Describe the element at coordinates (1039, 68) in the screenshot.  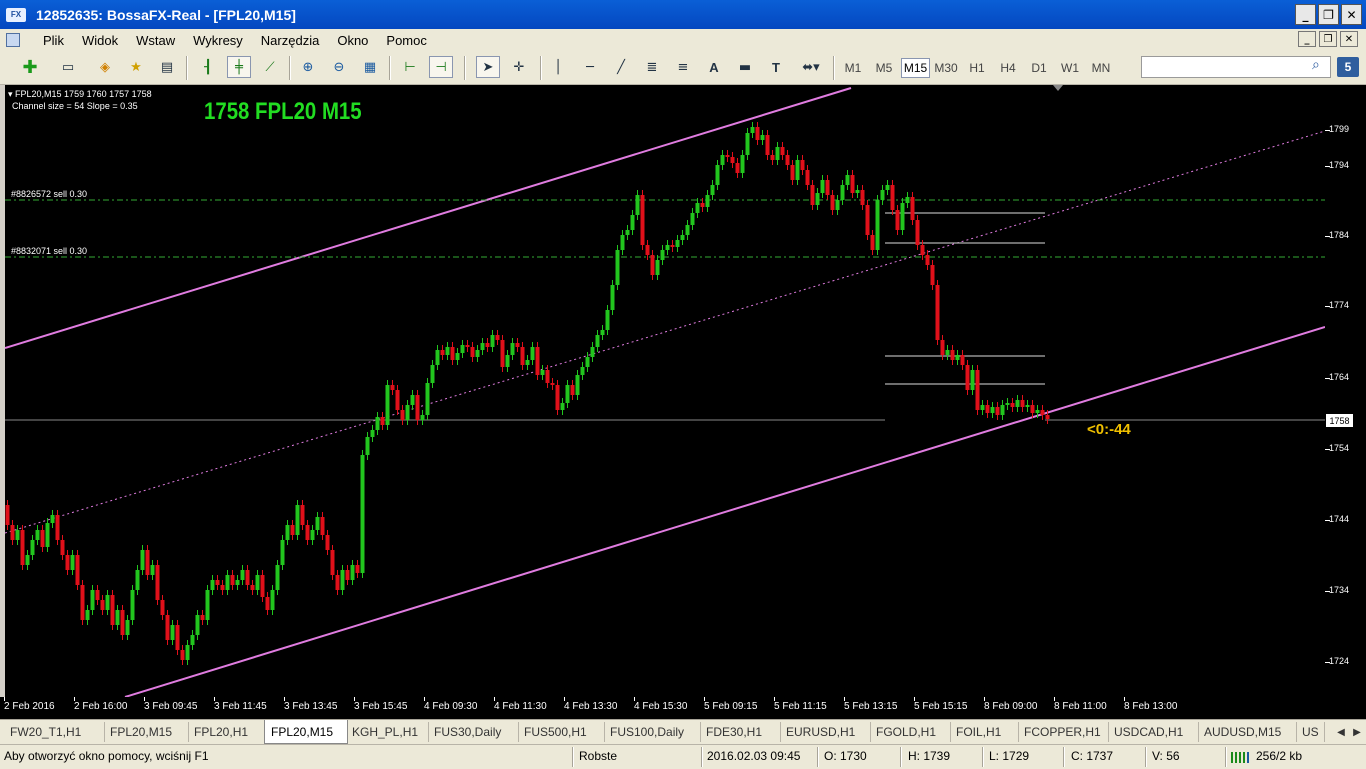
I see `timeframe-d1: D1` at that location.